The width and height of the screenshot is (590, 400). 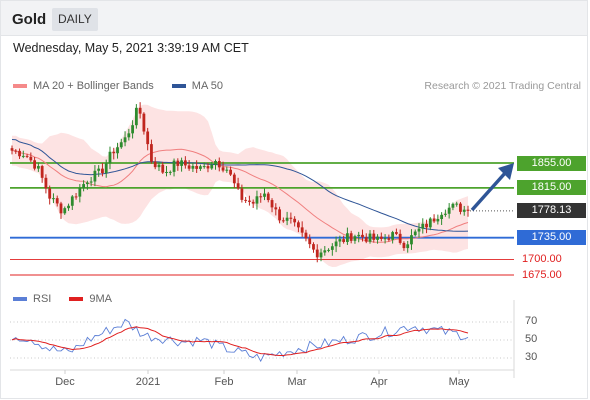 What do you see at coordinates (20, 299) in the screenshot?
I see `rsi-swatch` at bounding box center [20, 299].